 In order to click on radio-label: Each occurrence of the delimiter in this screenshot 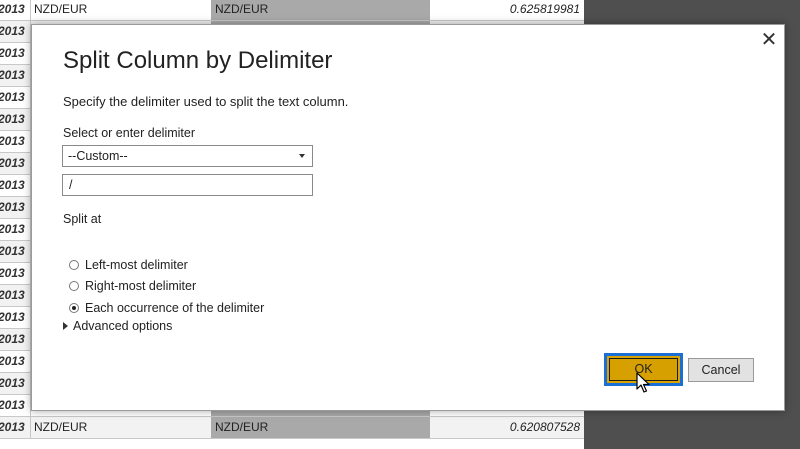, I will do `click(175, 308)`.